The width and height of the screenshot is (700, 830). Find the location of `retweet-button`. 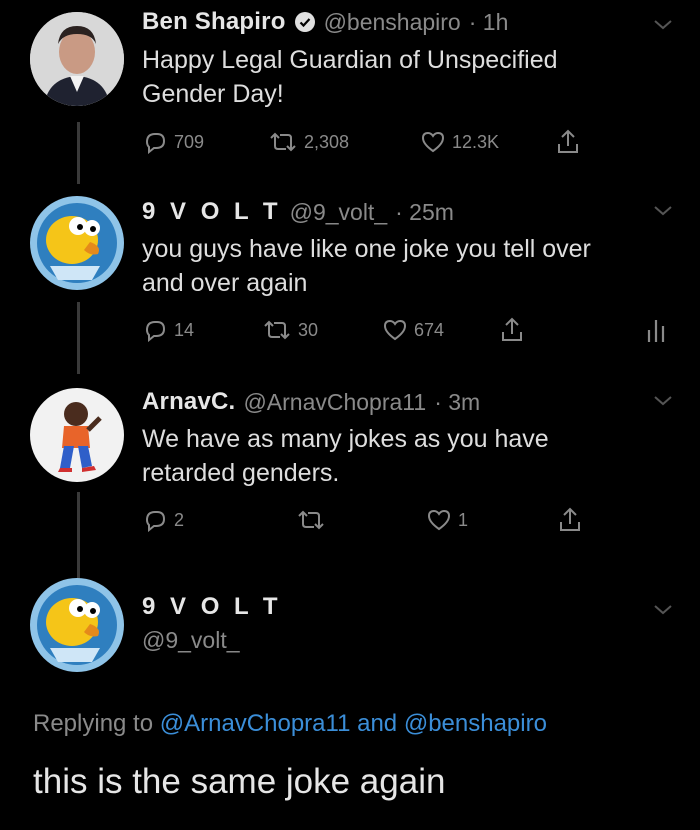

retweet-button is located at coordinates (314, 520).